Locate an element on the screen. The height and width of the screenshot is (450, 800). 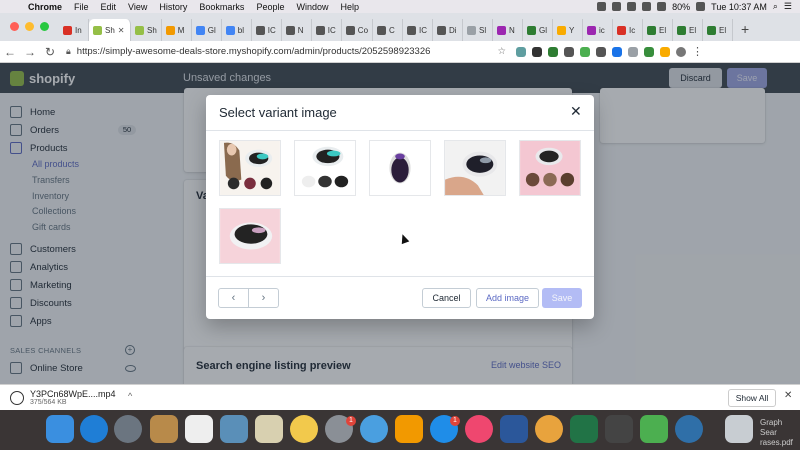
final-cut-icon is located at coordinates (619, 429).